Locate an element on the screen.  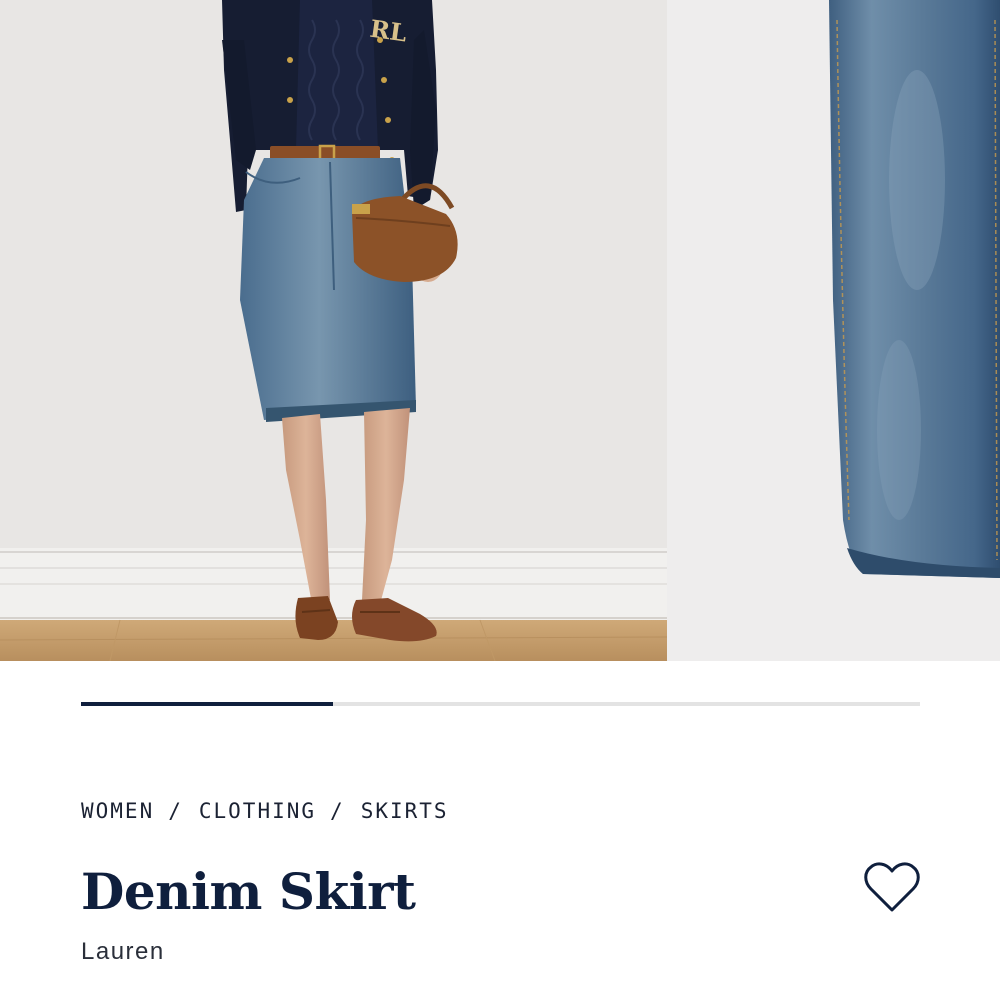
breadcrumb: WOMEN / CLOTHING / SKIRTS is located at coordinates (265, 811).